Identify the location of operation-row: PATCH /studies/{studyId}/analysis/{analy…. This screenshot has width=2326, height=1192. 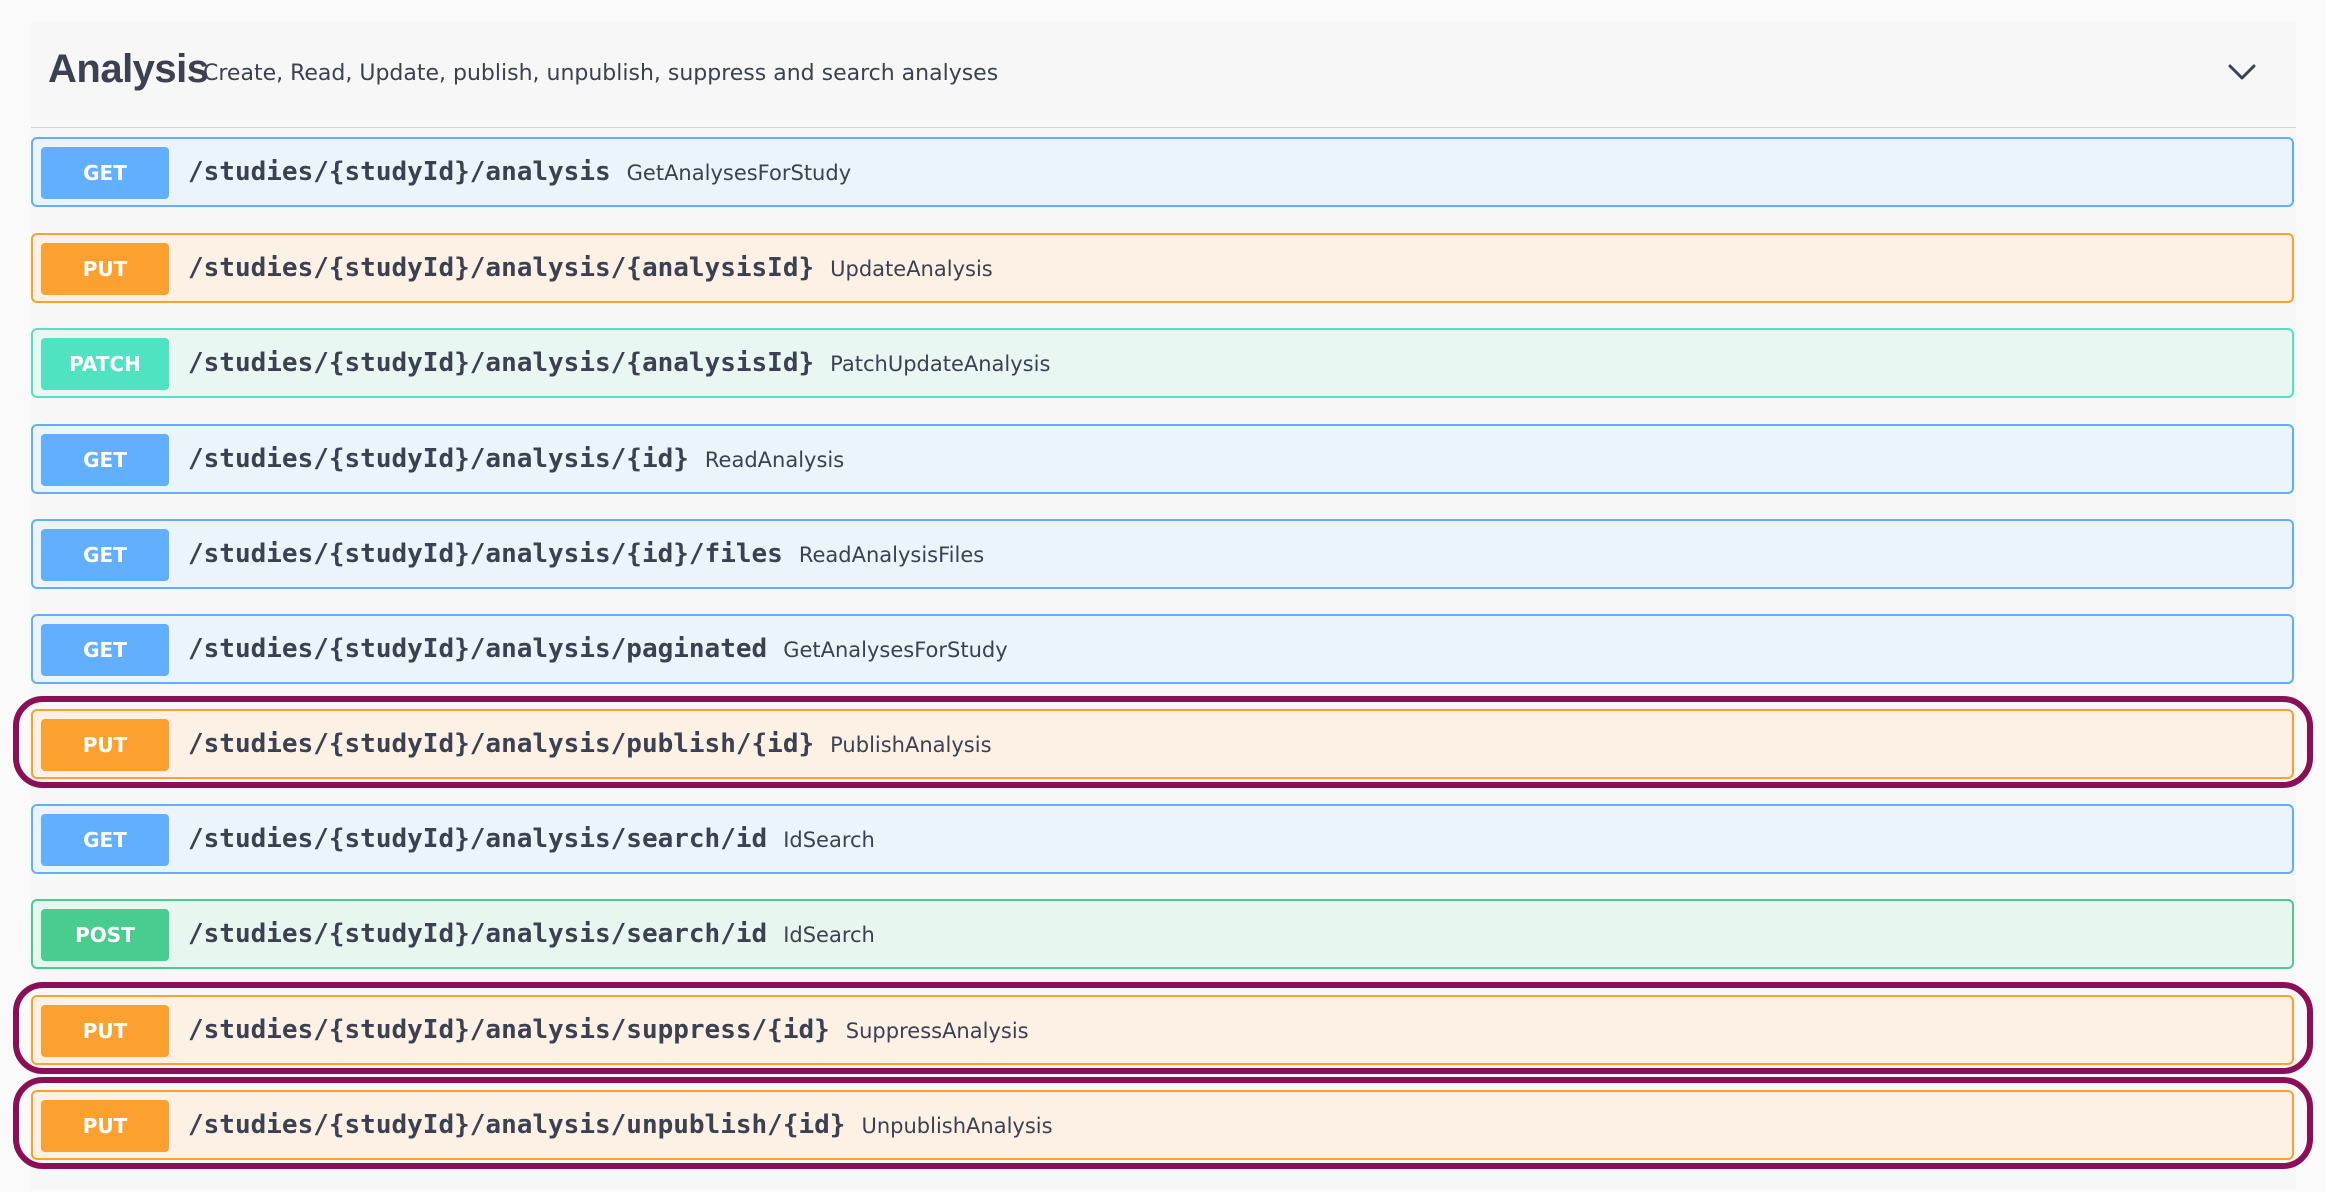
(1162, 363).